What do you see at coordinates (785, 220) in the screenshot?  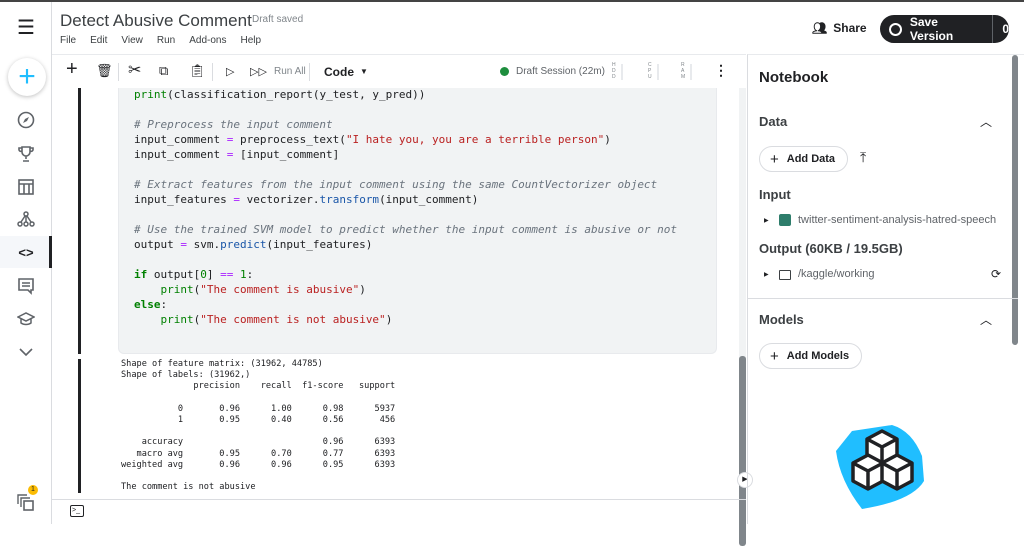 I see `dataset-icon` at bounding box center [785, 220].